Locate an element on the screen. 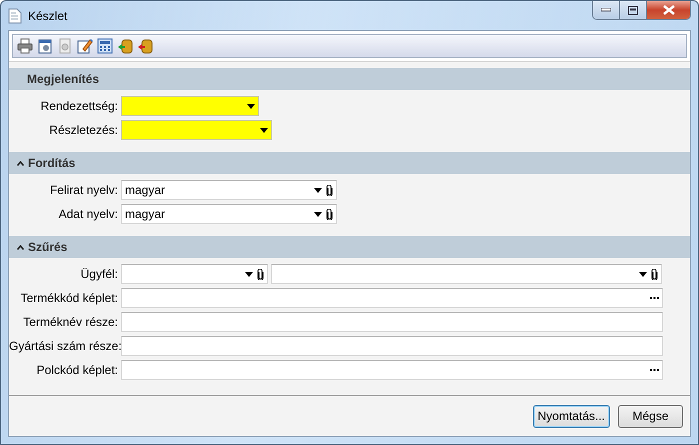 The image size is (699, 445). minimize-icon is located at coordinates (606, 10).